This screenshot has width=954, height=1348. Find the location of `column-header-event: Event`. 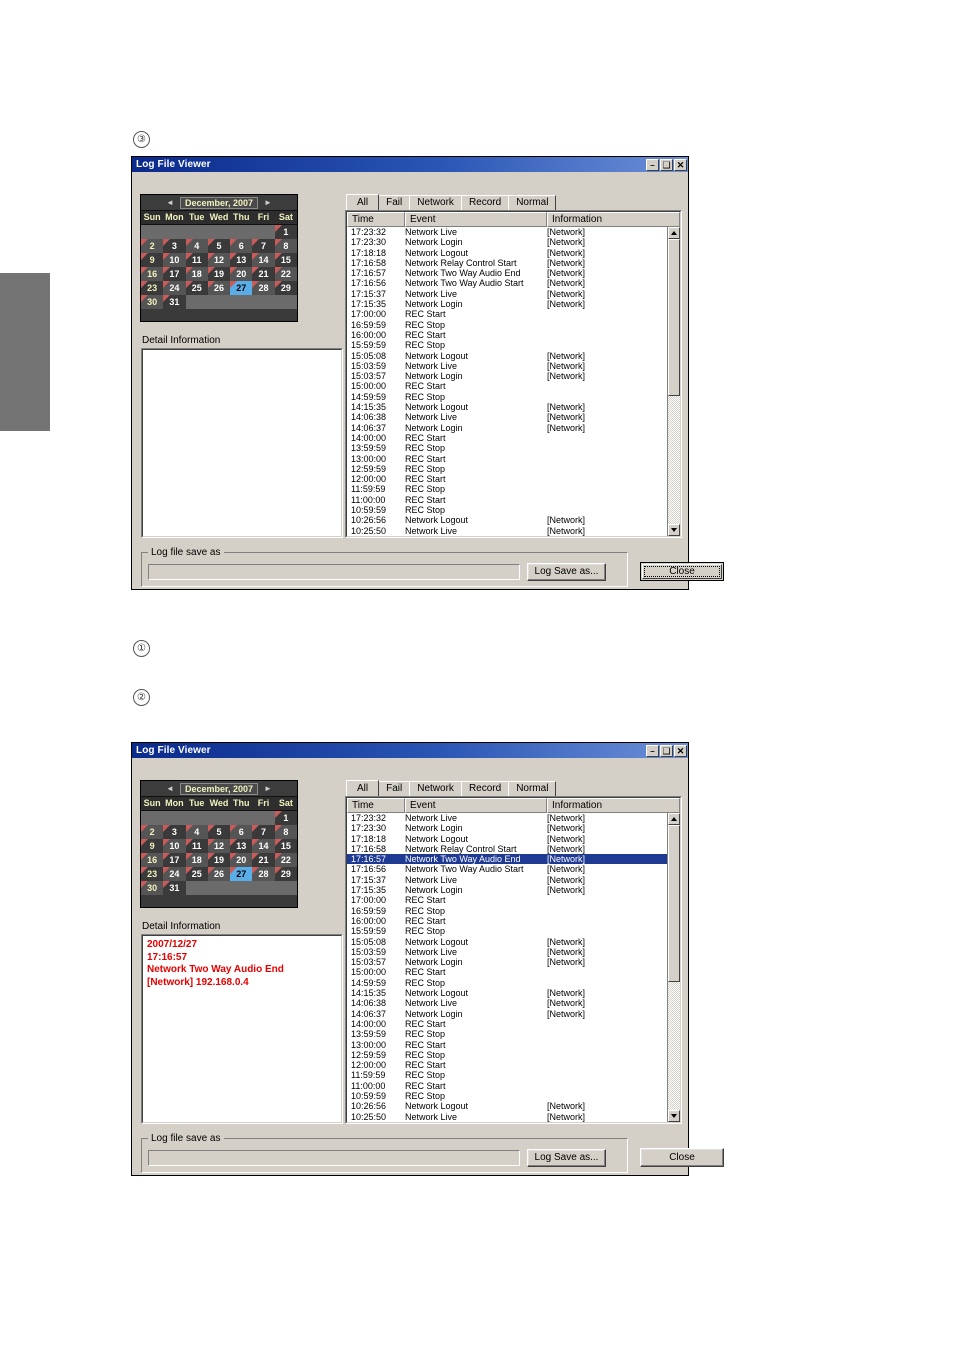

column-header-event: Event is located at coordinates (476, 219).